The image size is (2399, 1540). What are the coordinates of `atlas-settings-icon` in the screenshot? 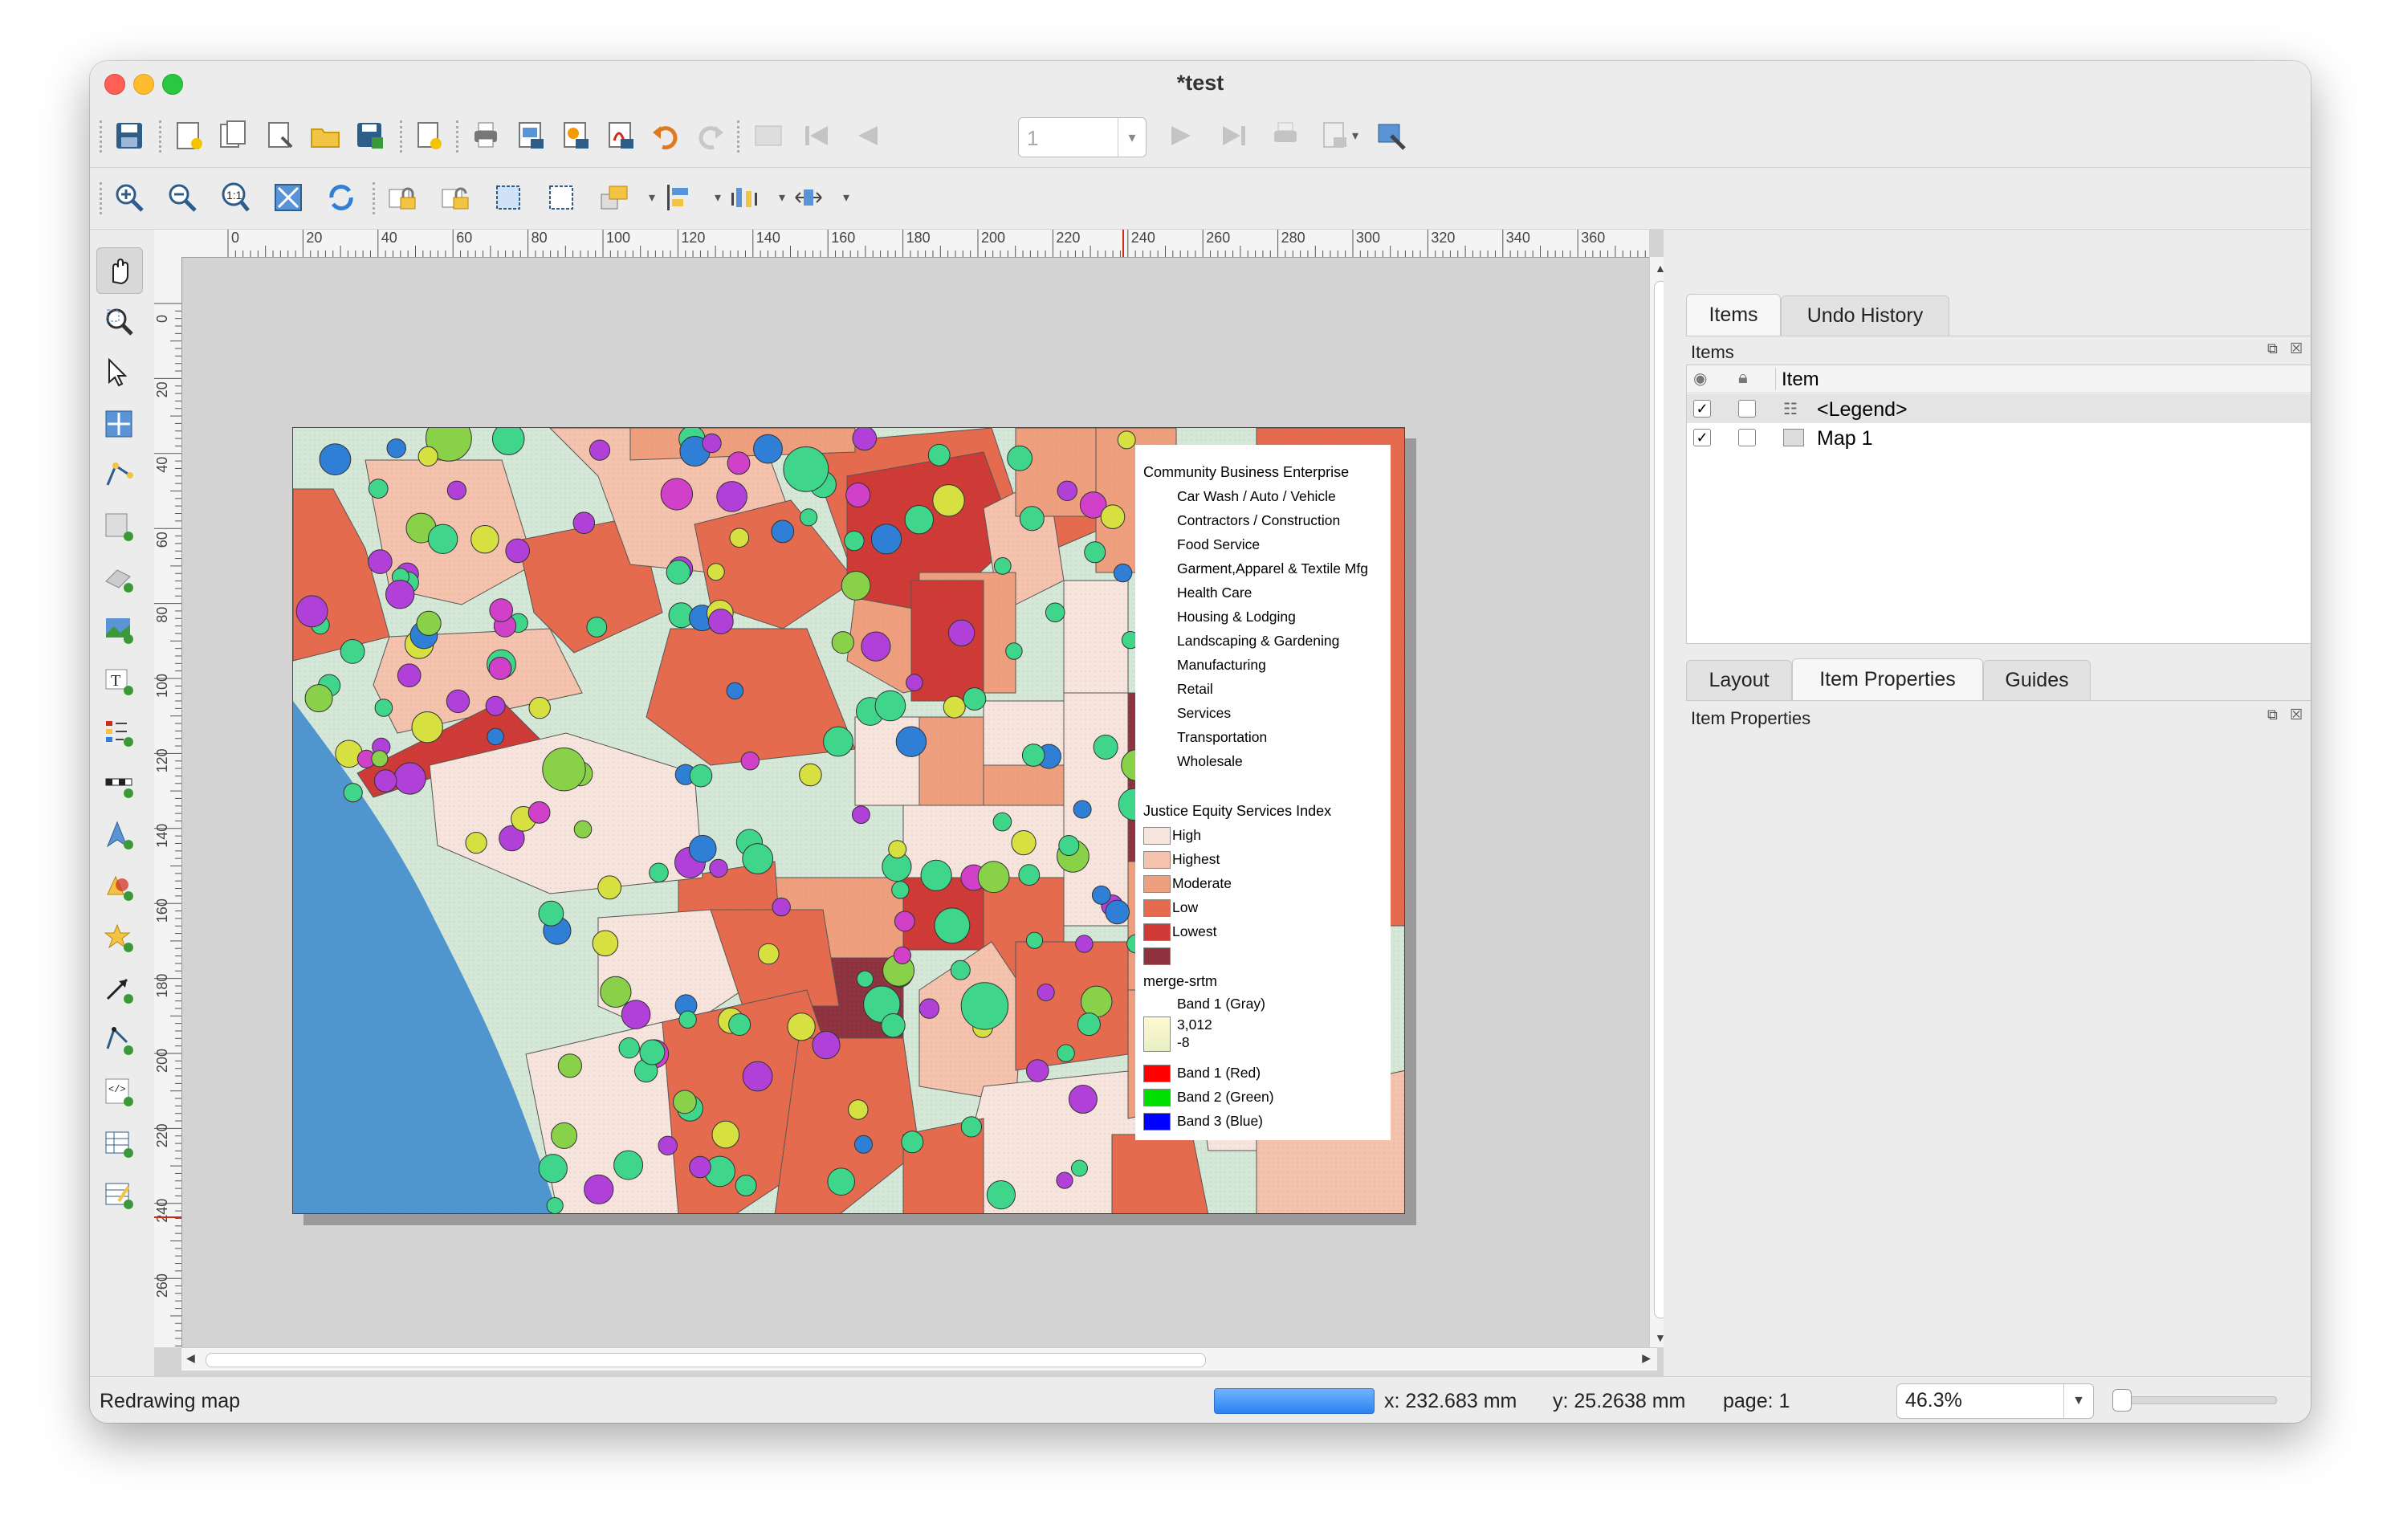 It's located at (1391, 135).